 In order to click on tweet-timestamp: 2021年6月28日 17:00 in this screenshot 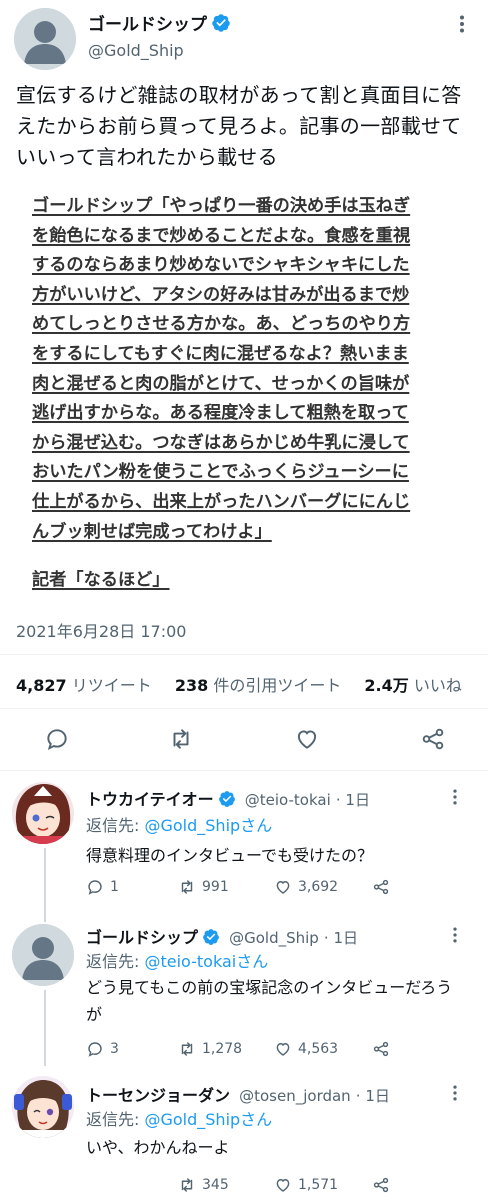, I will do `click(101, 630)`.